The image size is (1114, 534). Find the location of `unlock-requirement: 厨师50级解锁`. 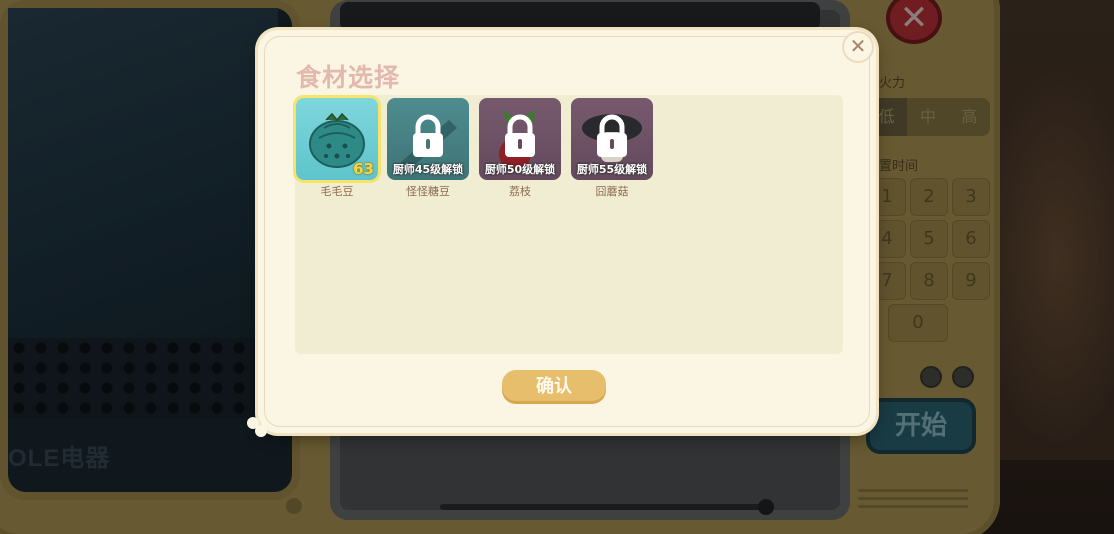

unlock-requirement: 厨师50级解锁 is located at coordinates (520, 169).